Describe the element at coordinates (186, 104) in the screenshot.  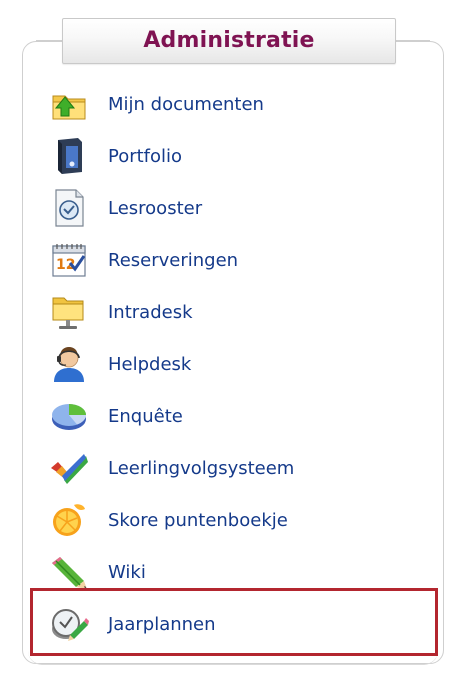
I see `menu-item-label: Mijn documenten` at that location.